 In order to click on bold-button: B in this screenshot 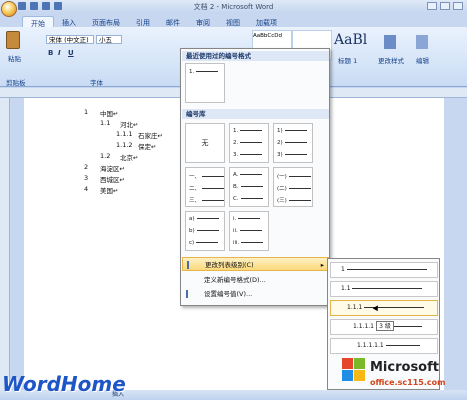, I will do `click(50, 53)`.